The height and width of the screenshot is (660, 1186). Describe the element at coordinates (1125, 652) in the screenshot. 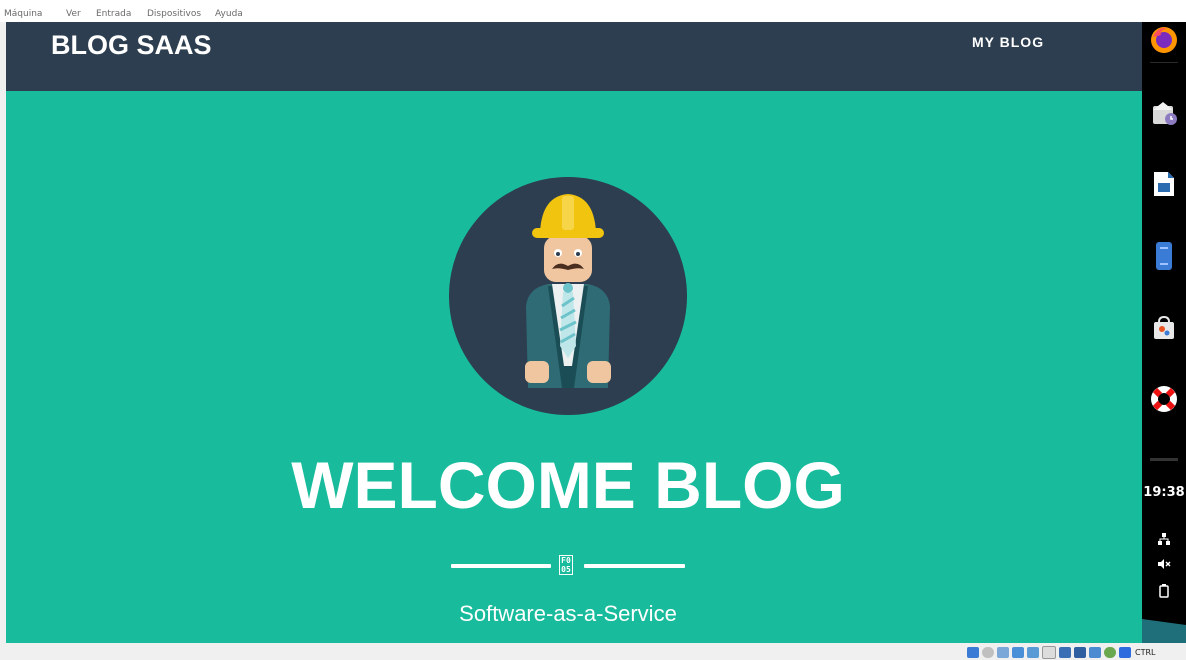

I see `mouse-integration-icon` at that location.